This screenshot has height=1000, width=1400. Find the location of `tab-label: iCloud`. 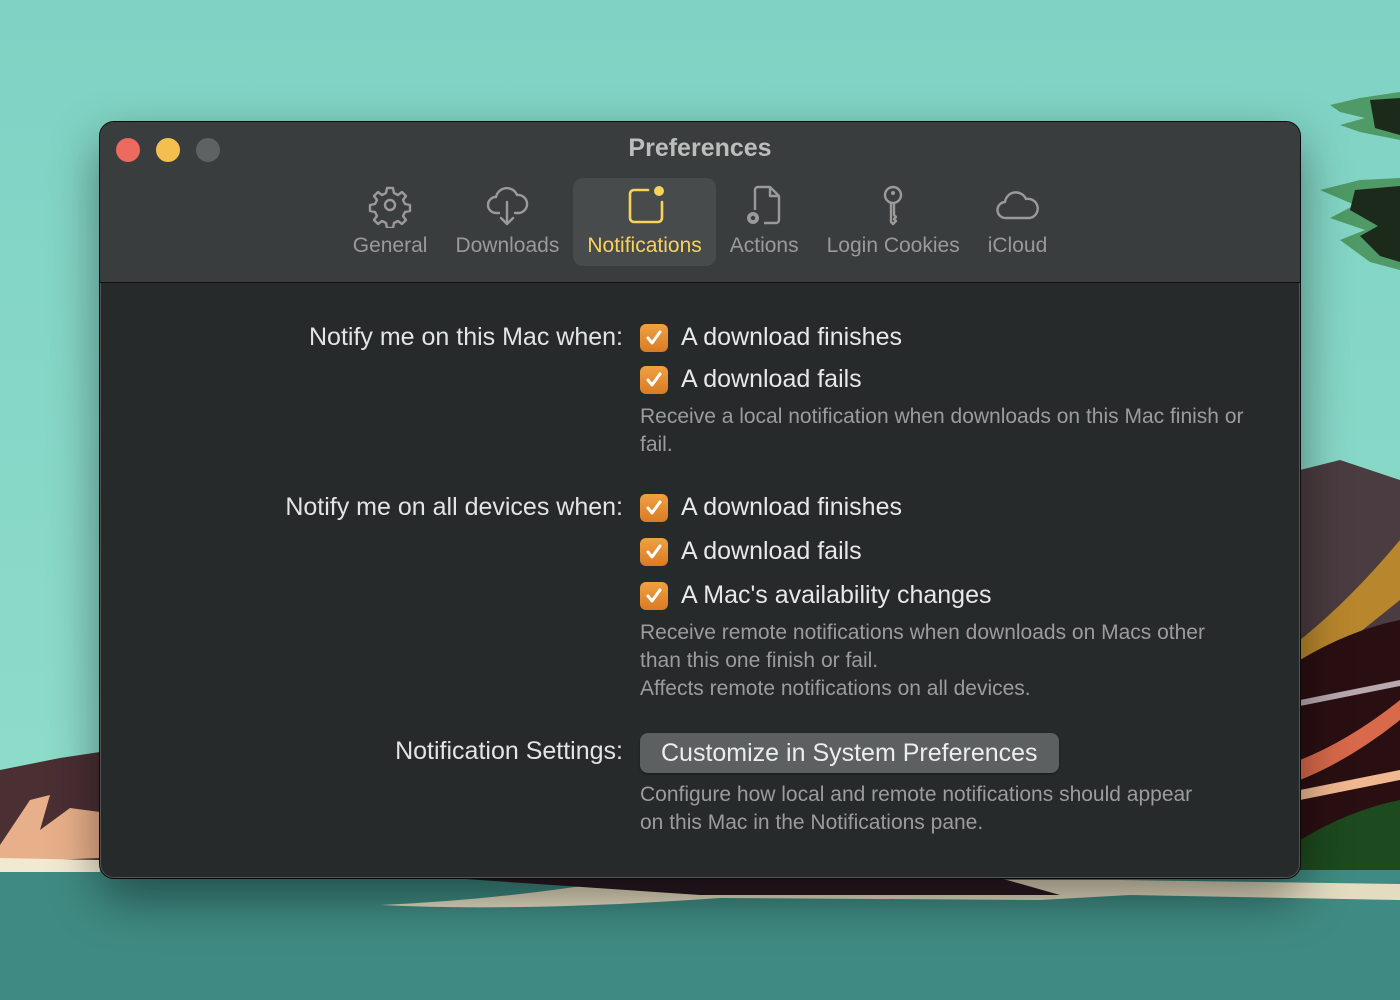

tab-label: iCloud is located at coordinates (1017, 245).